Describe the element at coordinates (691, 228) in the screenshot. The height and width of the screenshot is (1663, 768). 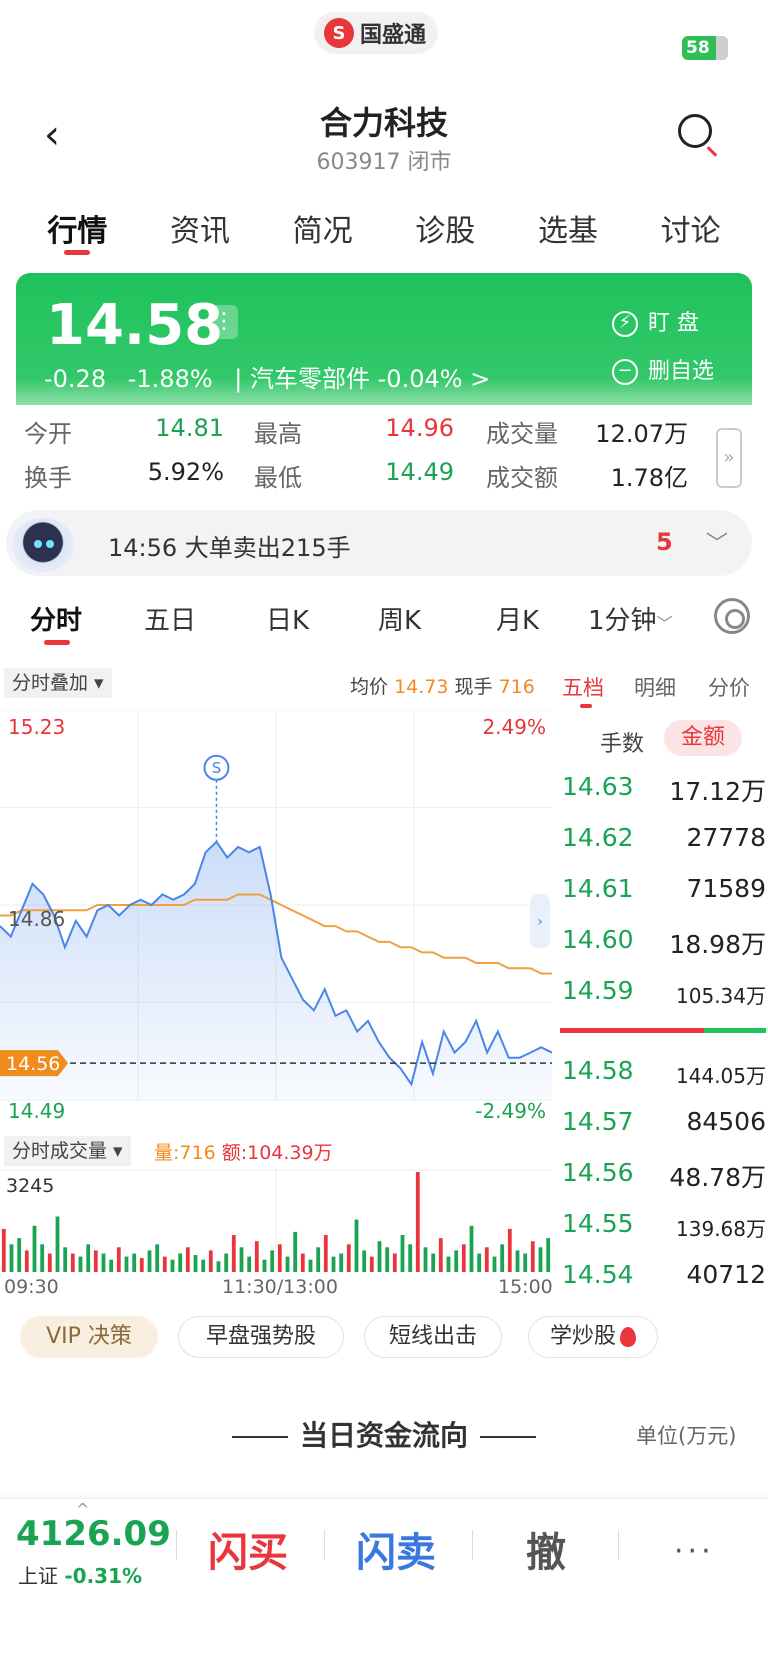
I see `tab-discussion: 讨论` at that location.